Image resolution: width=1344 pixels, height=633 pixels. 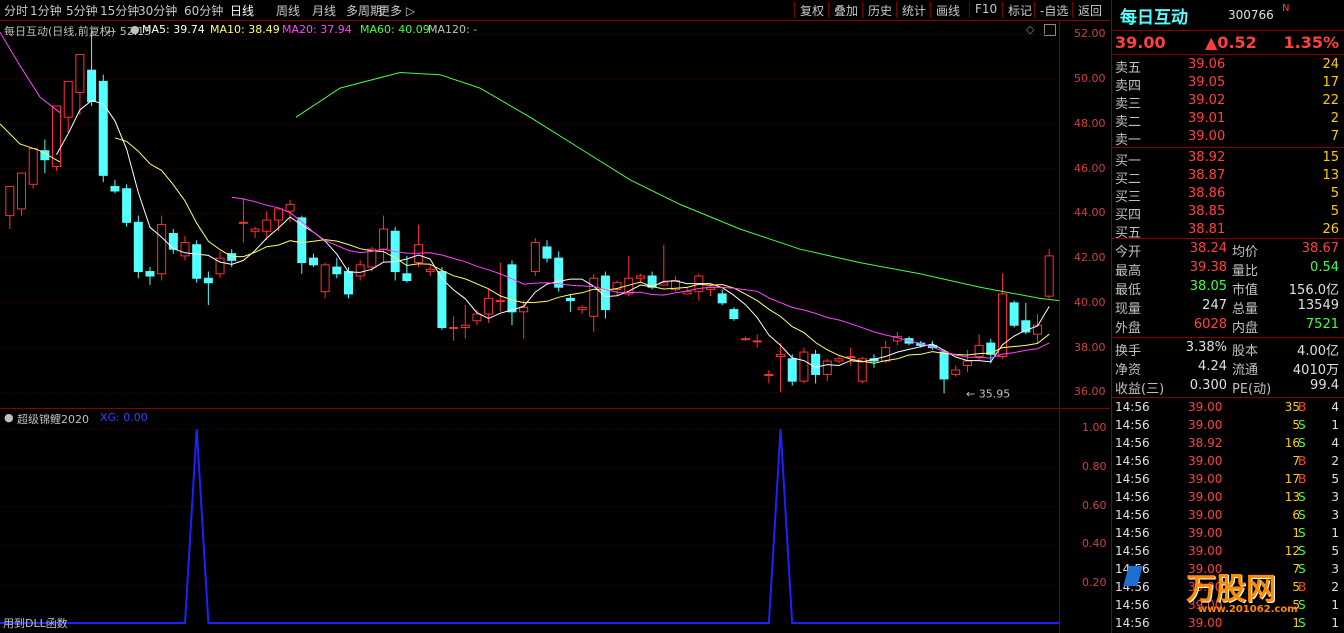 What do you see at coordinates (1020, 10) in the screenshot?
I see `tool-button-6: 标记` at bounding box center [1020, 10].